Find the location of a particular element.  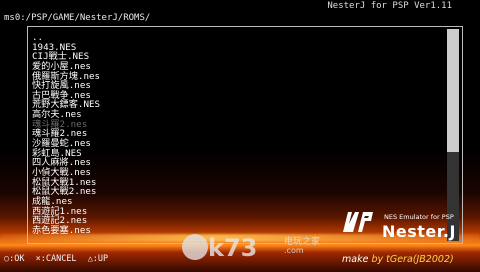

logo-subtitle: NES Emulator for PSP is located at coordinates (419, 217).